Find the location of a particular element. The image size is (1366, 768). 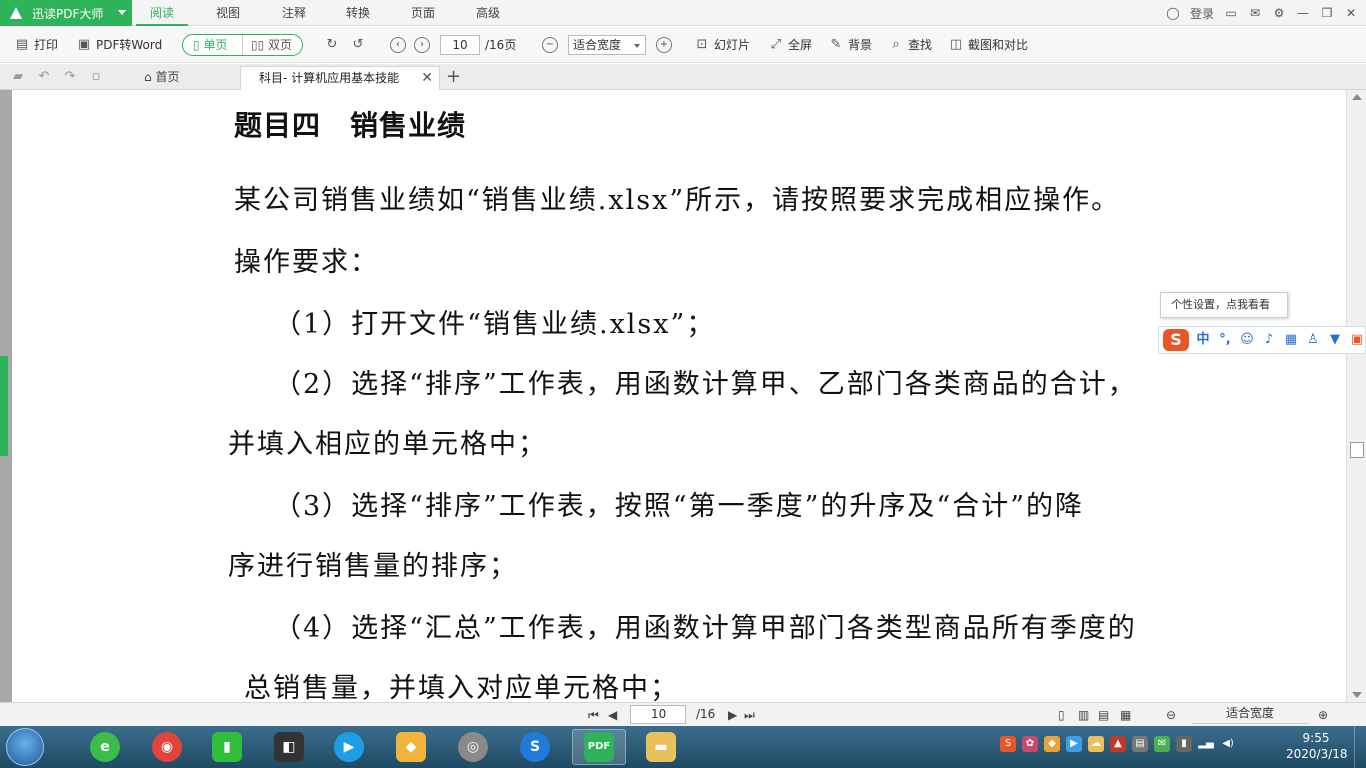

open-folder-icon: ▰ is located at coordinates (18, 77).